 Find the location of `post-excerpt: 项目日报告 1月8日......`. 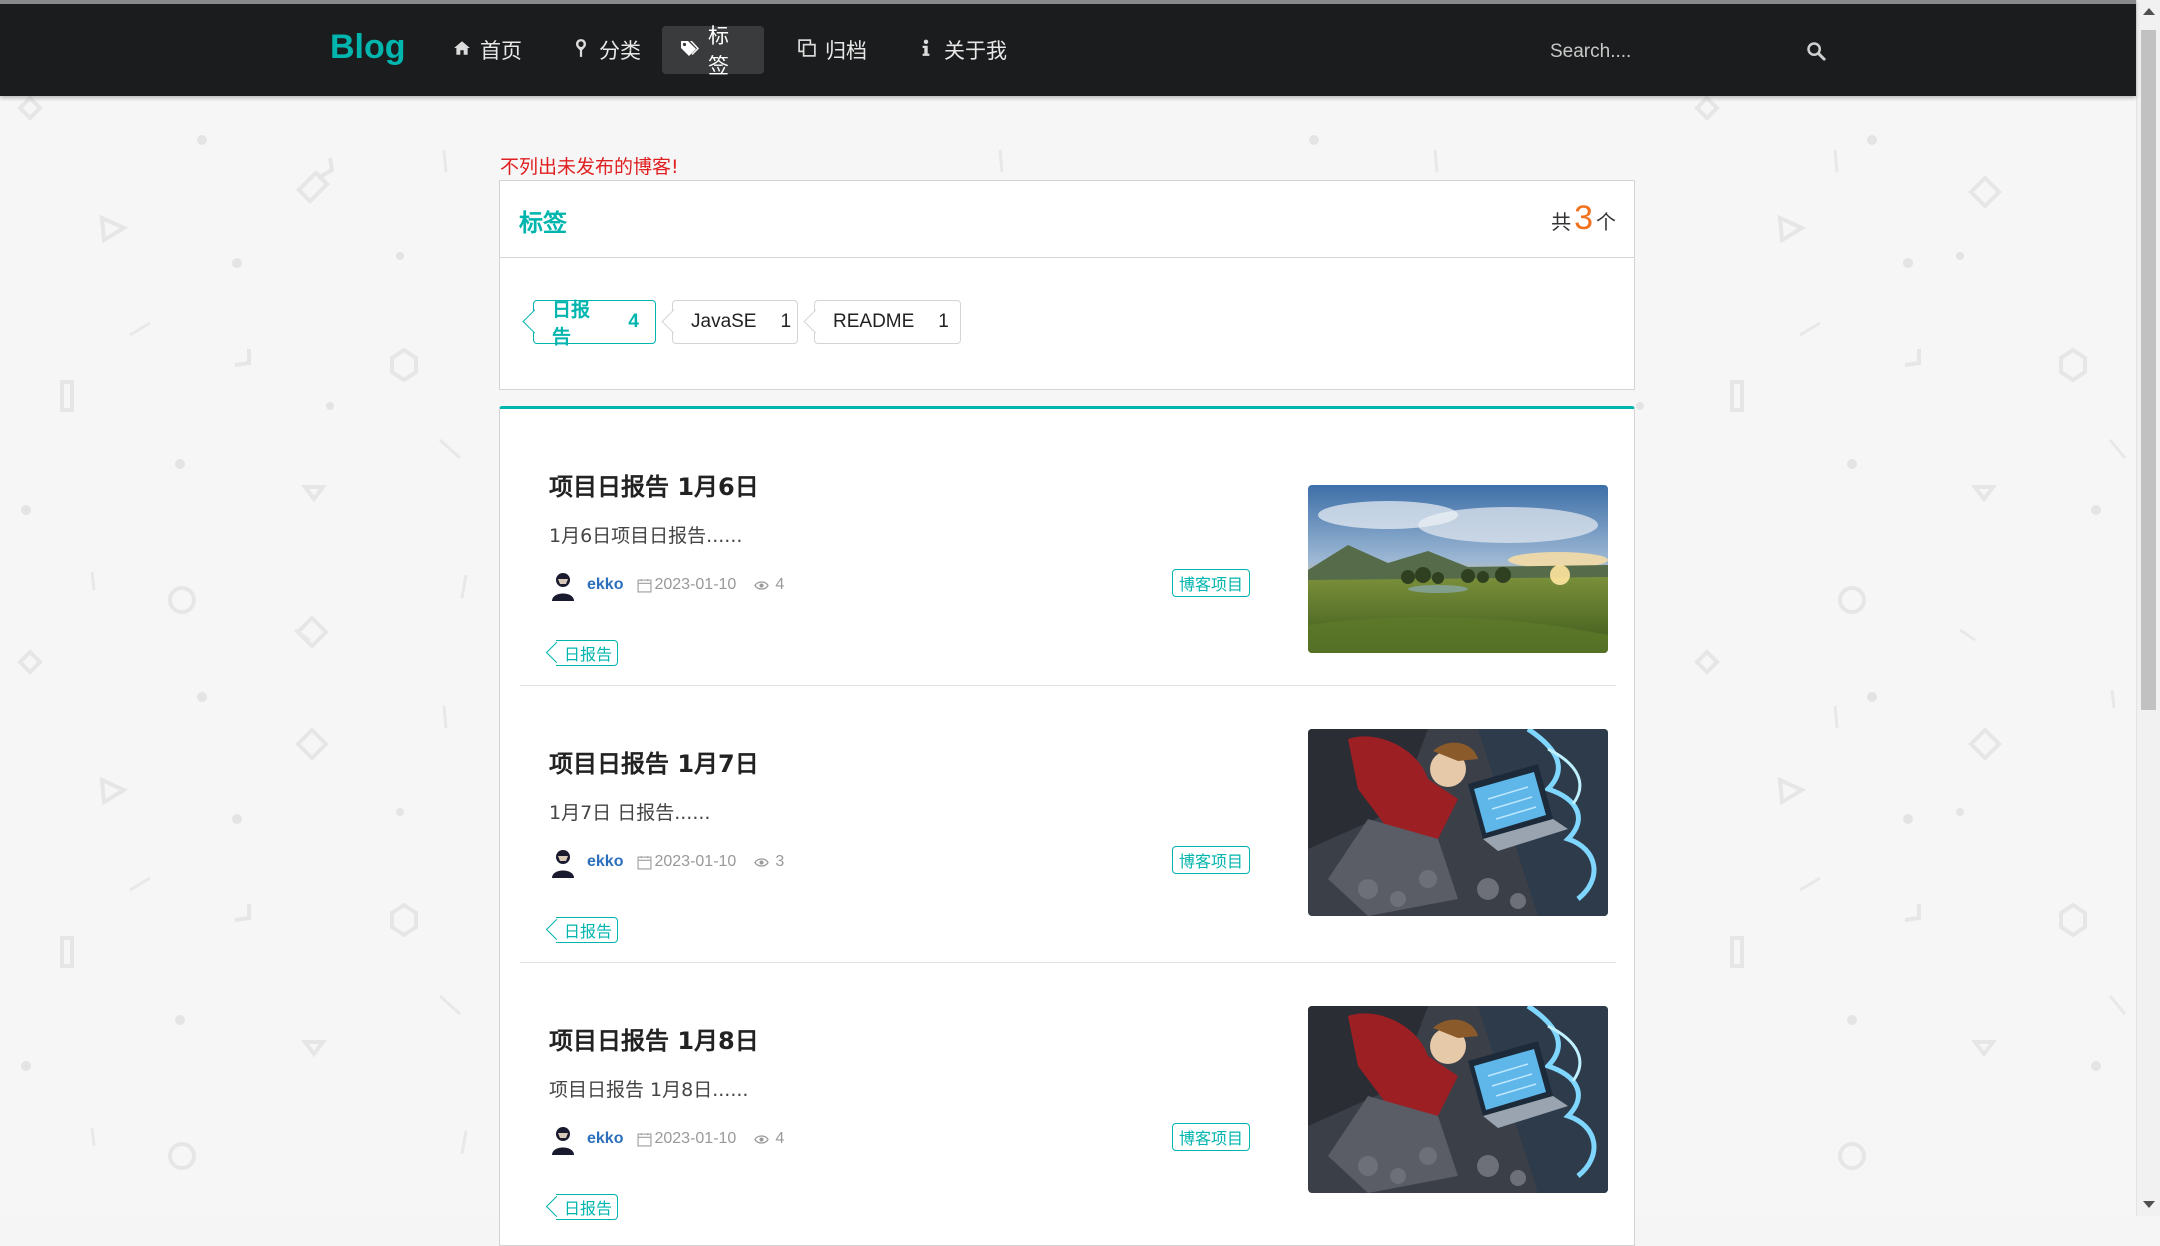

post-excerpt: 项目日报告 1月8日...... is located at coordinates (649, 1090).